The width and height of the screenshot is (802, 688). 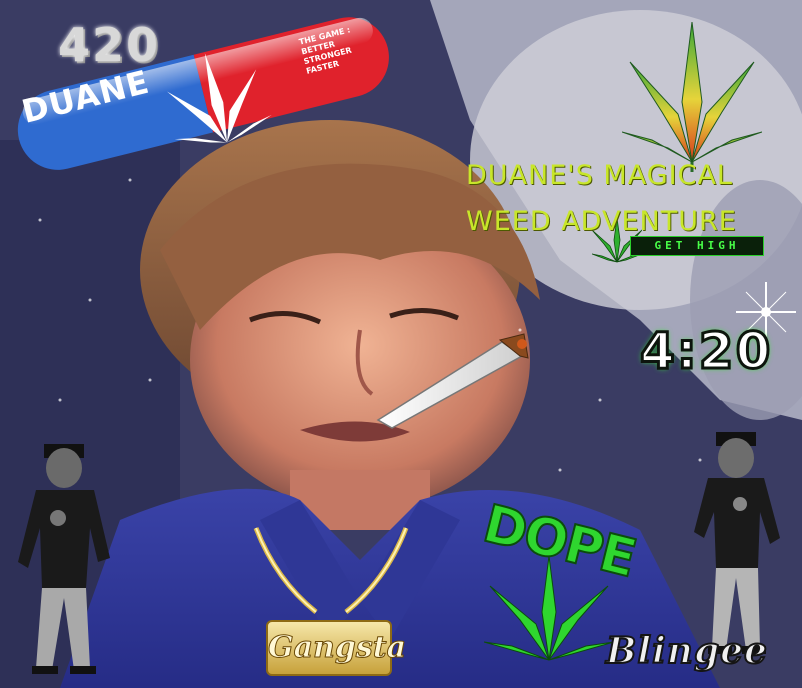 What do you see at coordinates (737, 543) in the screenshot?
I see `dancer-figure-right` at bounding box center [737, 543].